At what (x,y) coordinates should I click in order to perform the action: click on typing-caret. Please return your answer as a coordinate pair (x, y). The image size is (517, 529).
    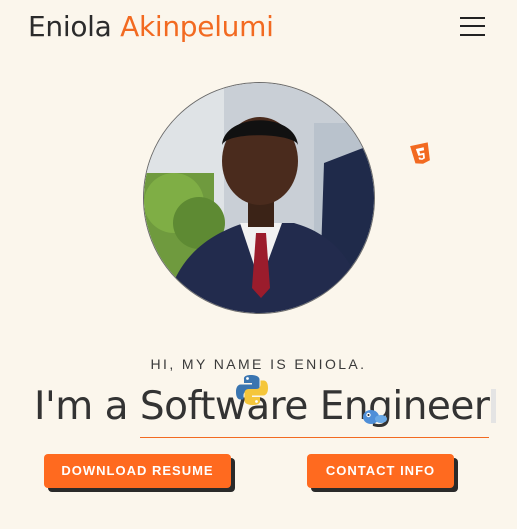
    Looking at the image, I should click on (494, 406).